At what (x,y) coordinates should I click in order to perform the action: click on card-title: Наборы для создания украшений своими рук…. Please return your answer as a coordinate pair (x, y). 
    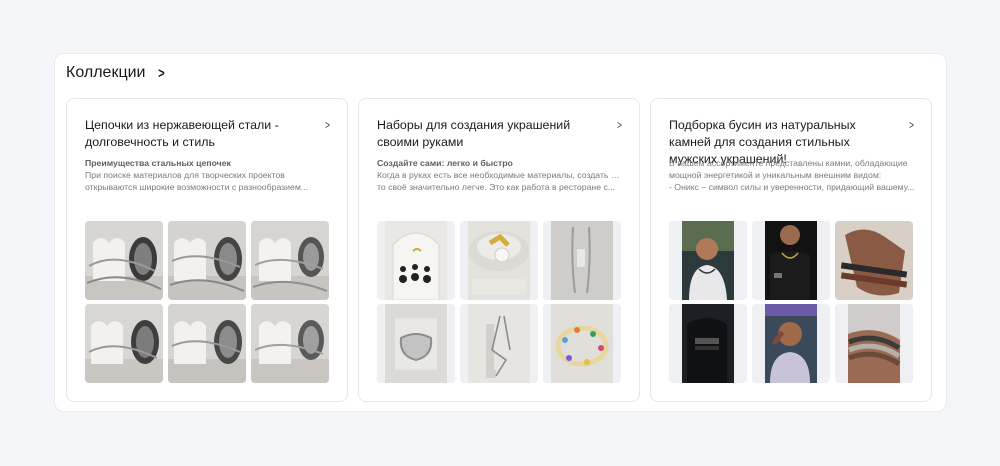
    Looking at the image, I should click on (474, 133).